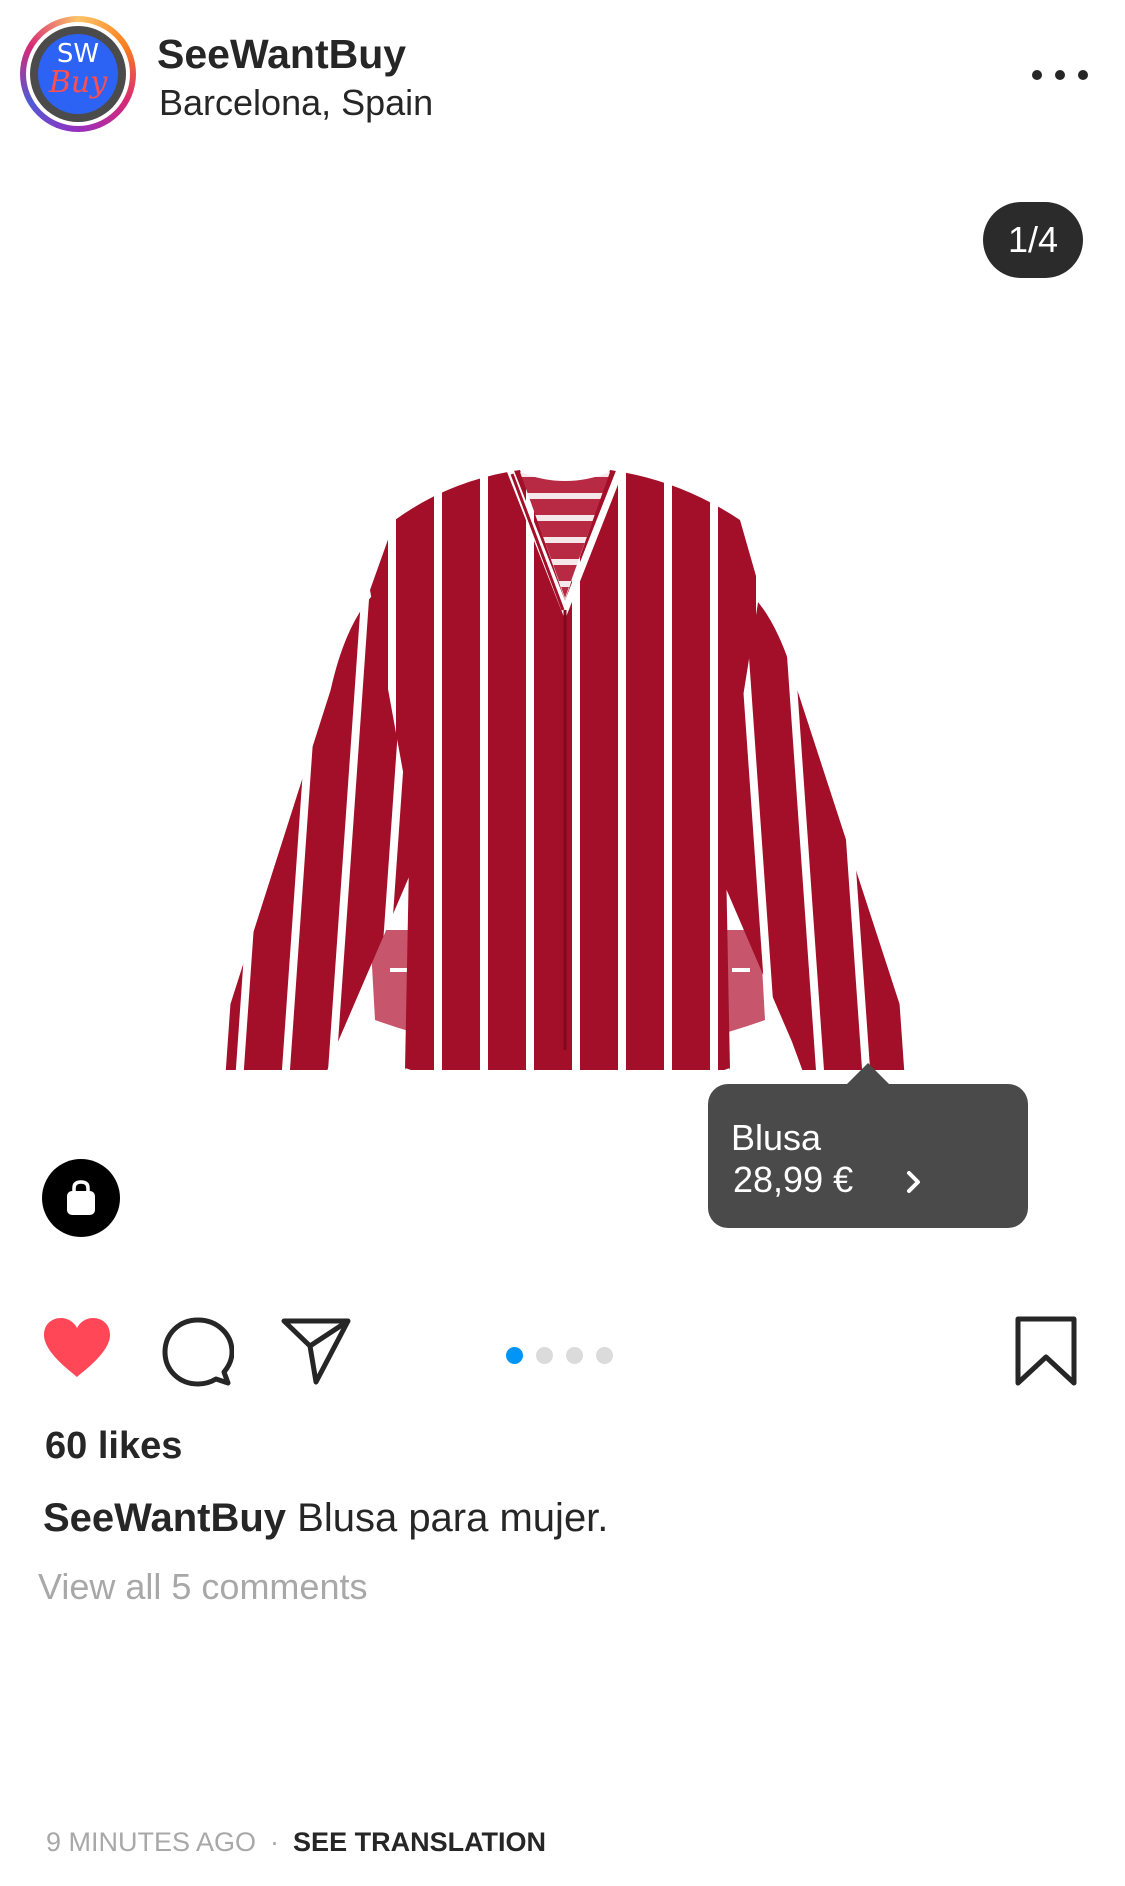  I want to click on product-tag-price: 28,99 €, so click(793, 1179).